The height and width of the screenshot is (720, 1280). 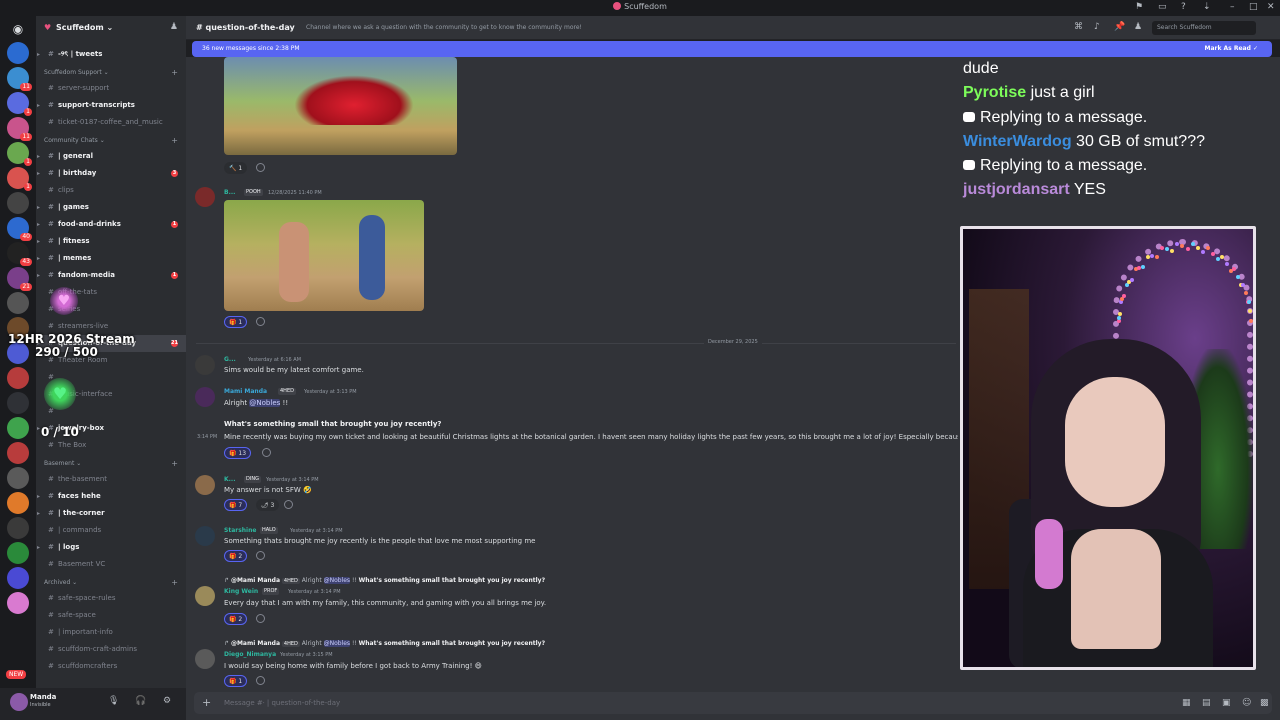 What do you see at coordinates (236, 505) in the screenshot?
I see `reaction: 🎁 7` at bounding box center [236, 505].